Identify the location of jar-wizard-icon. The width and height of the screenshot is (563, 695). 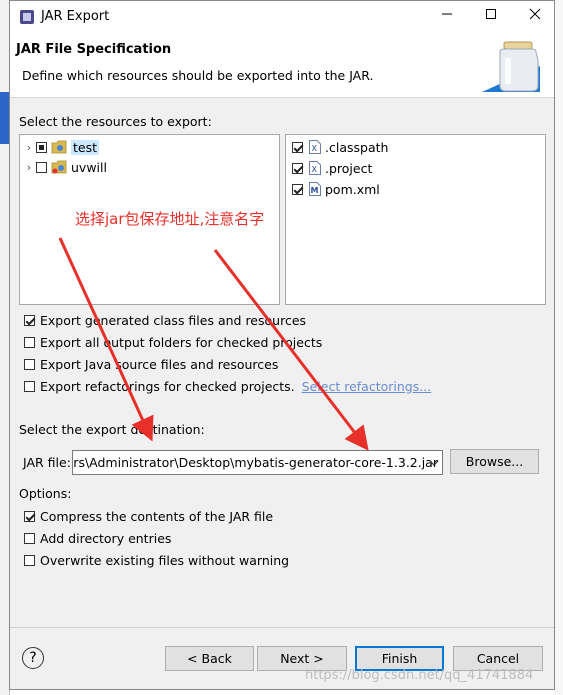
(511, 66).